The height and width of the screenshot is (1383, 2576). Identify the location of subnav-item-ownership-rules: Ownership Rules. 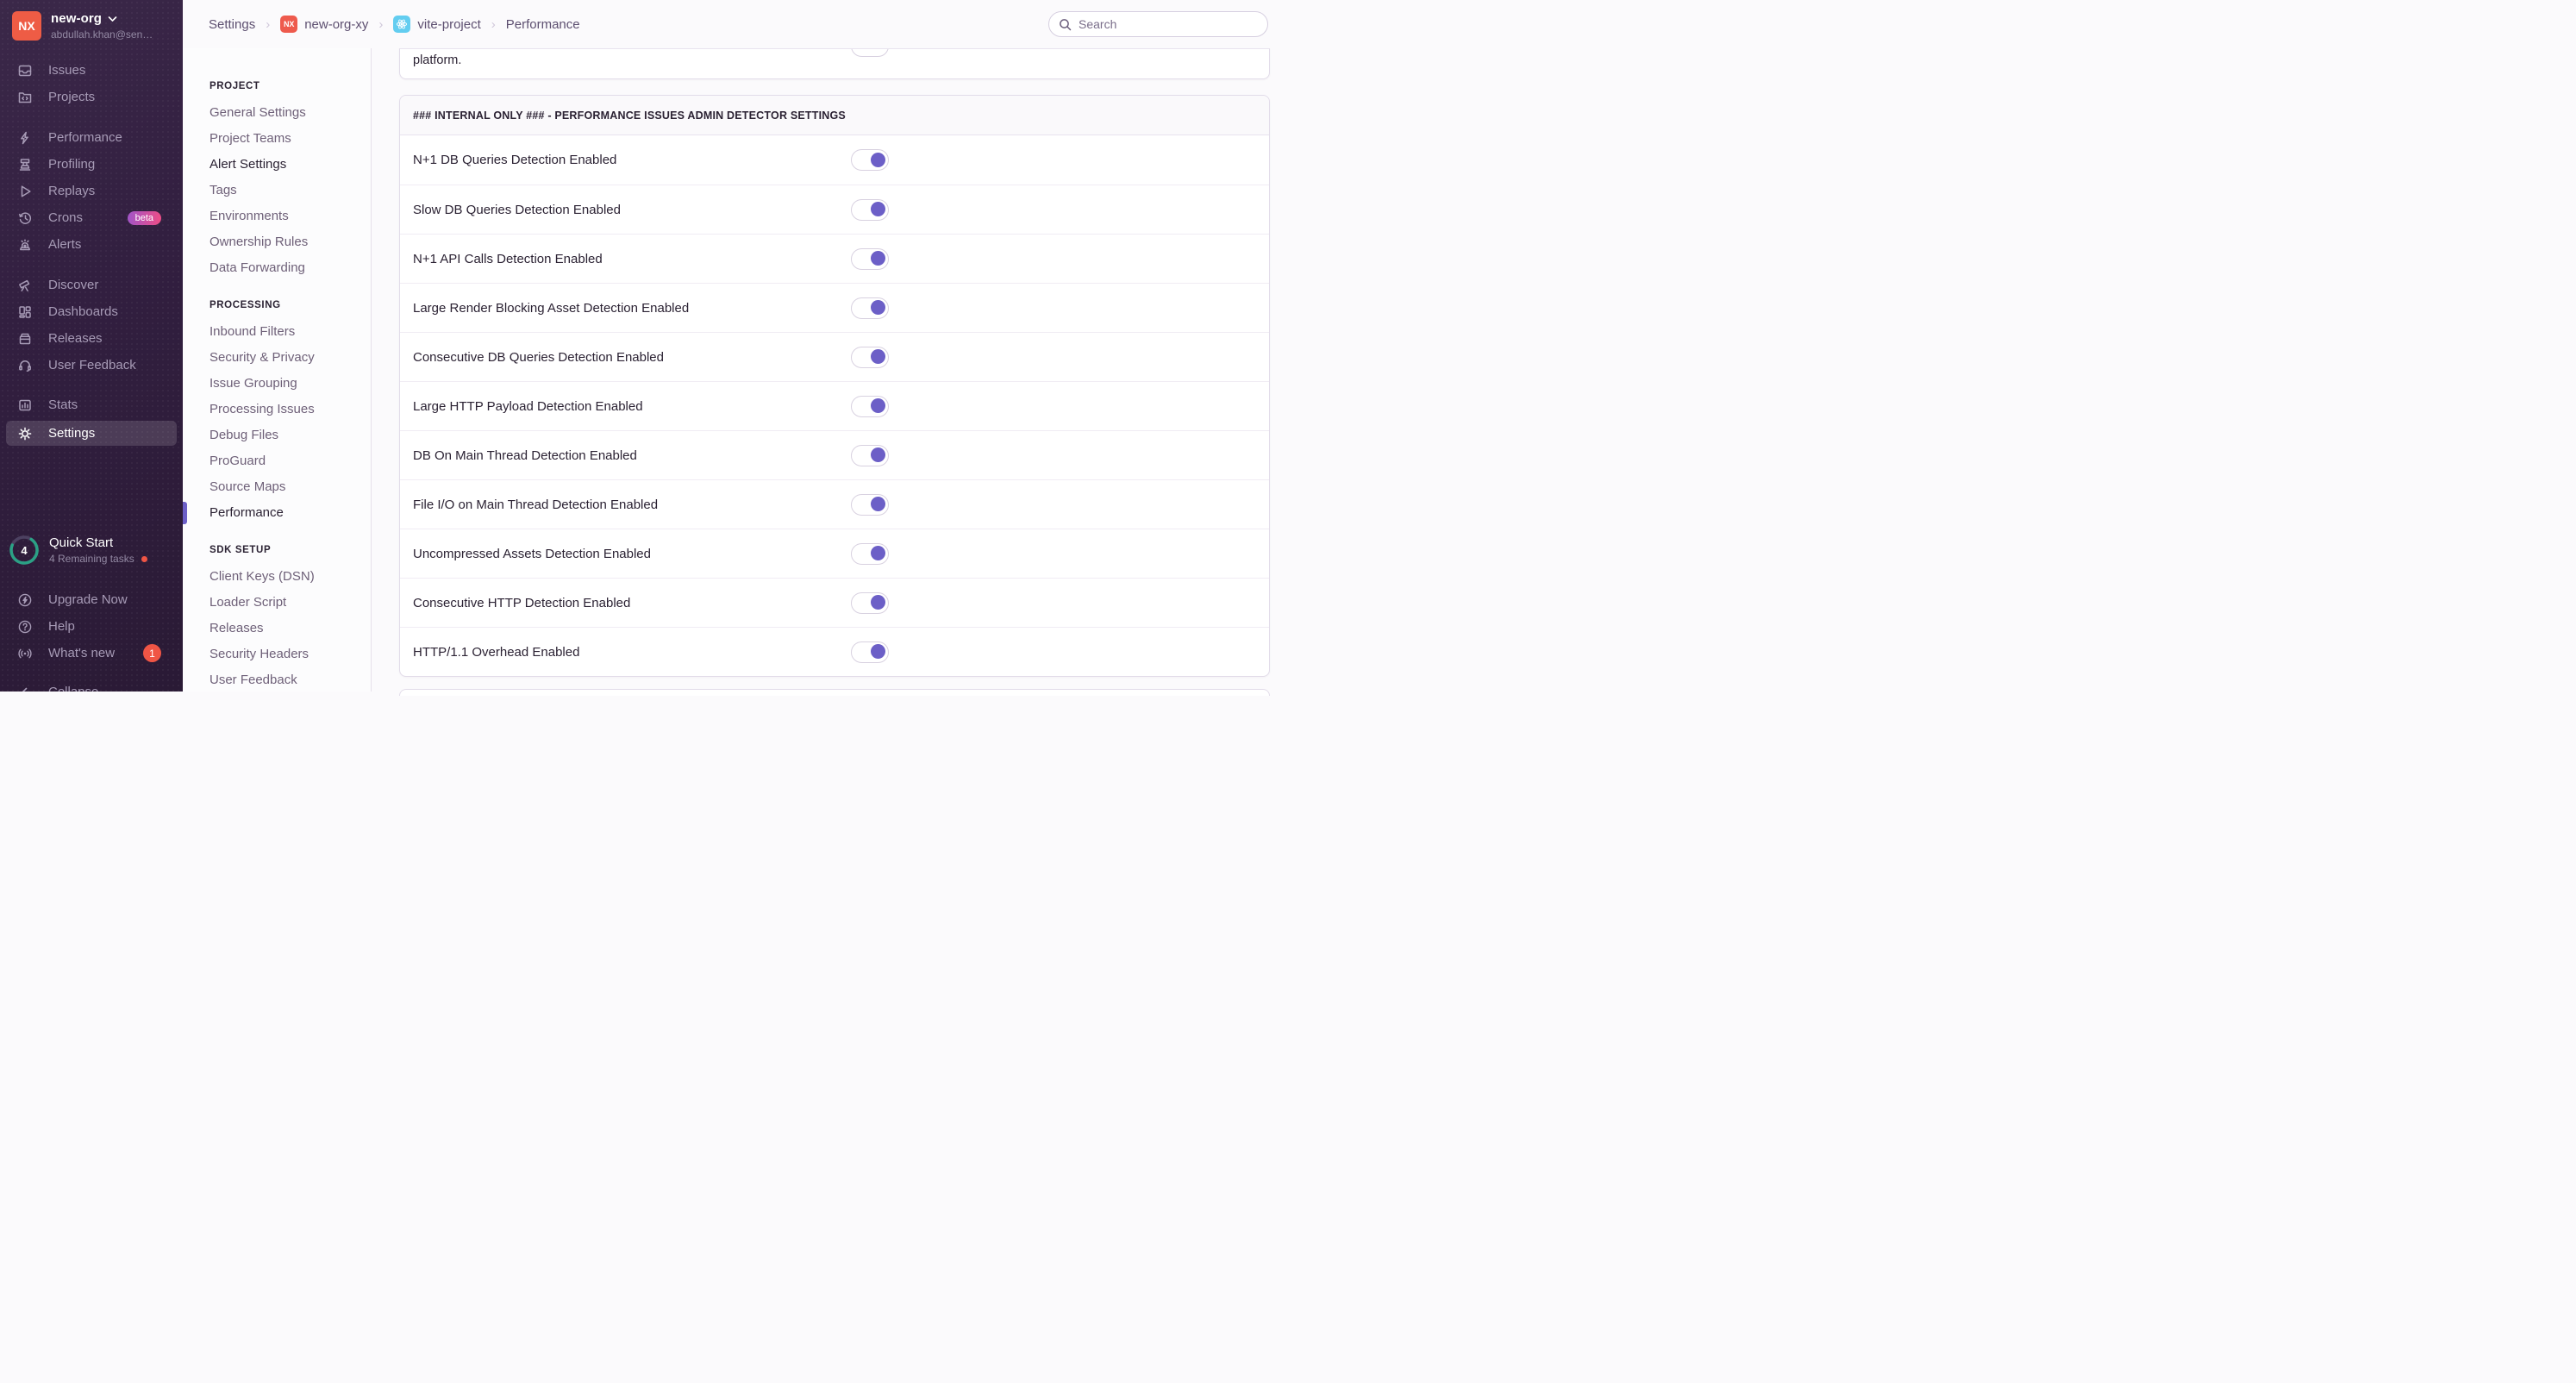
(290, 242).